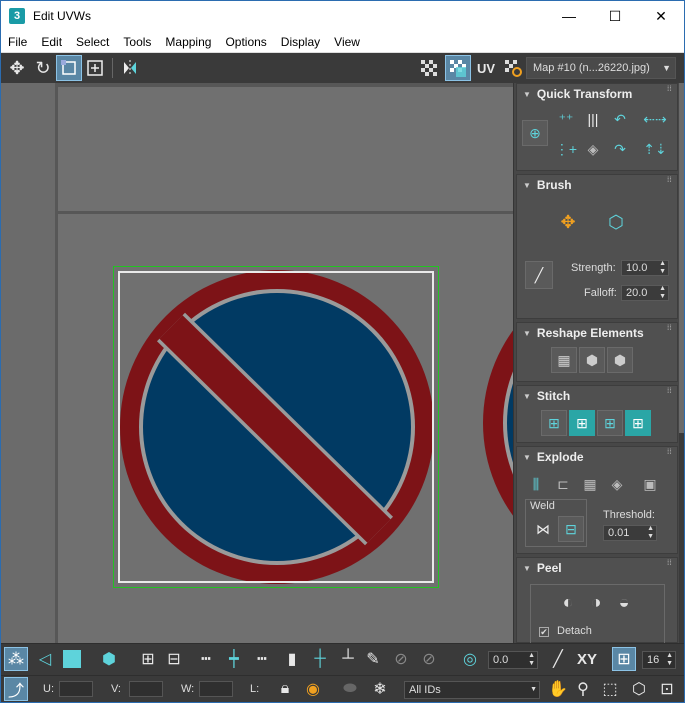  I want to click on menu-edit: Edit, so click(51, 42).